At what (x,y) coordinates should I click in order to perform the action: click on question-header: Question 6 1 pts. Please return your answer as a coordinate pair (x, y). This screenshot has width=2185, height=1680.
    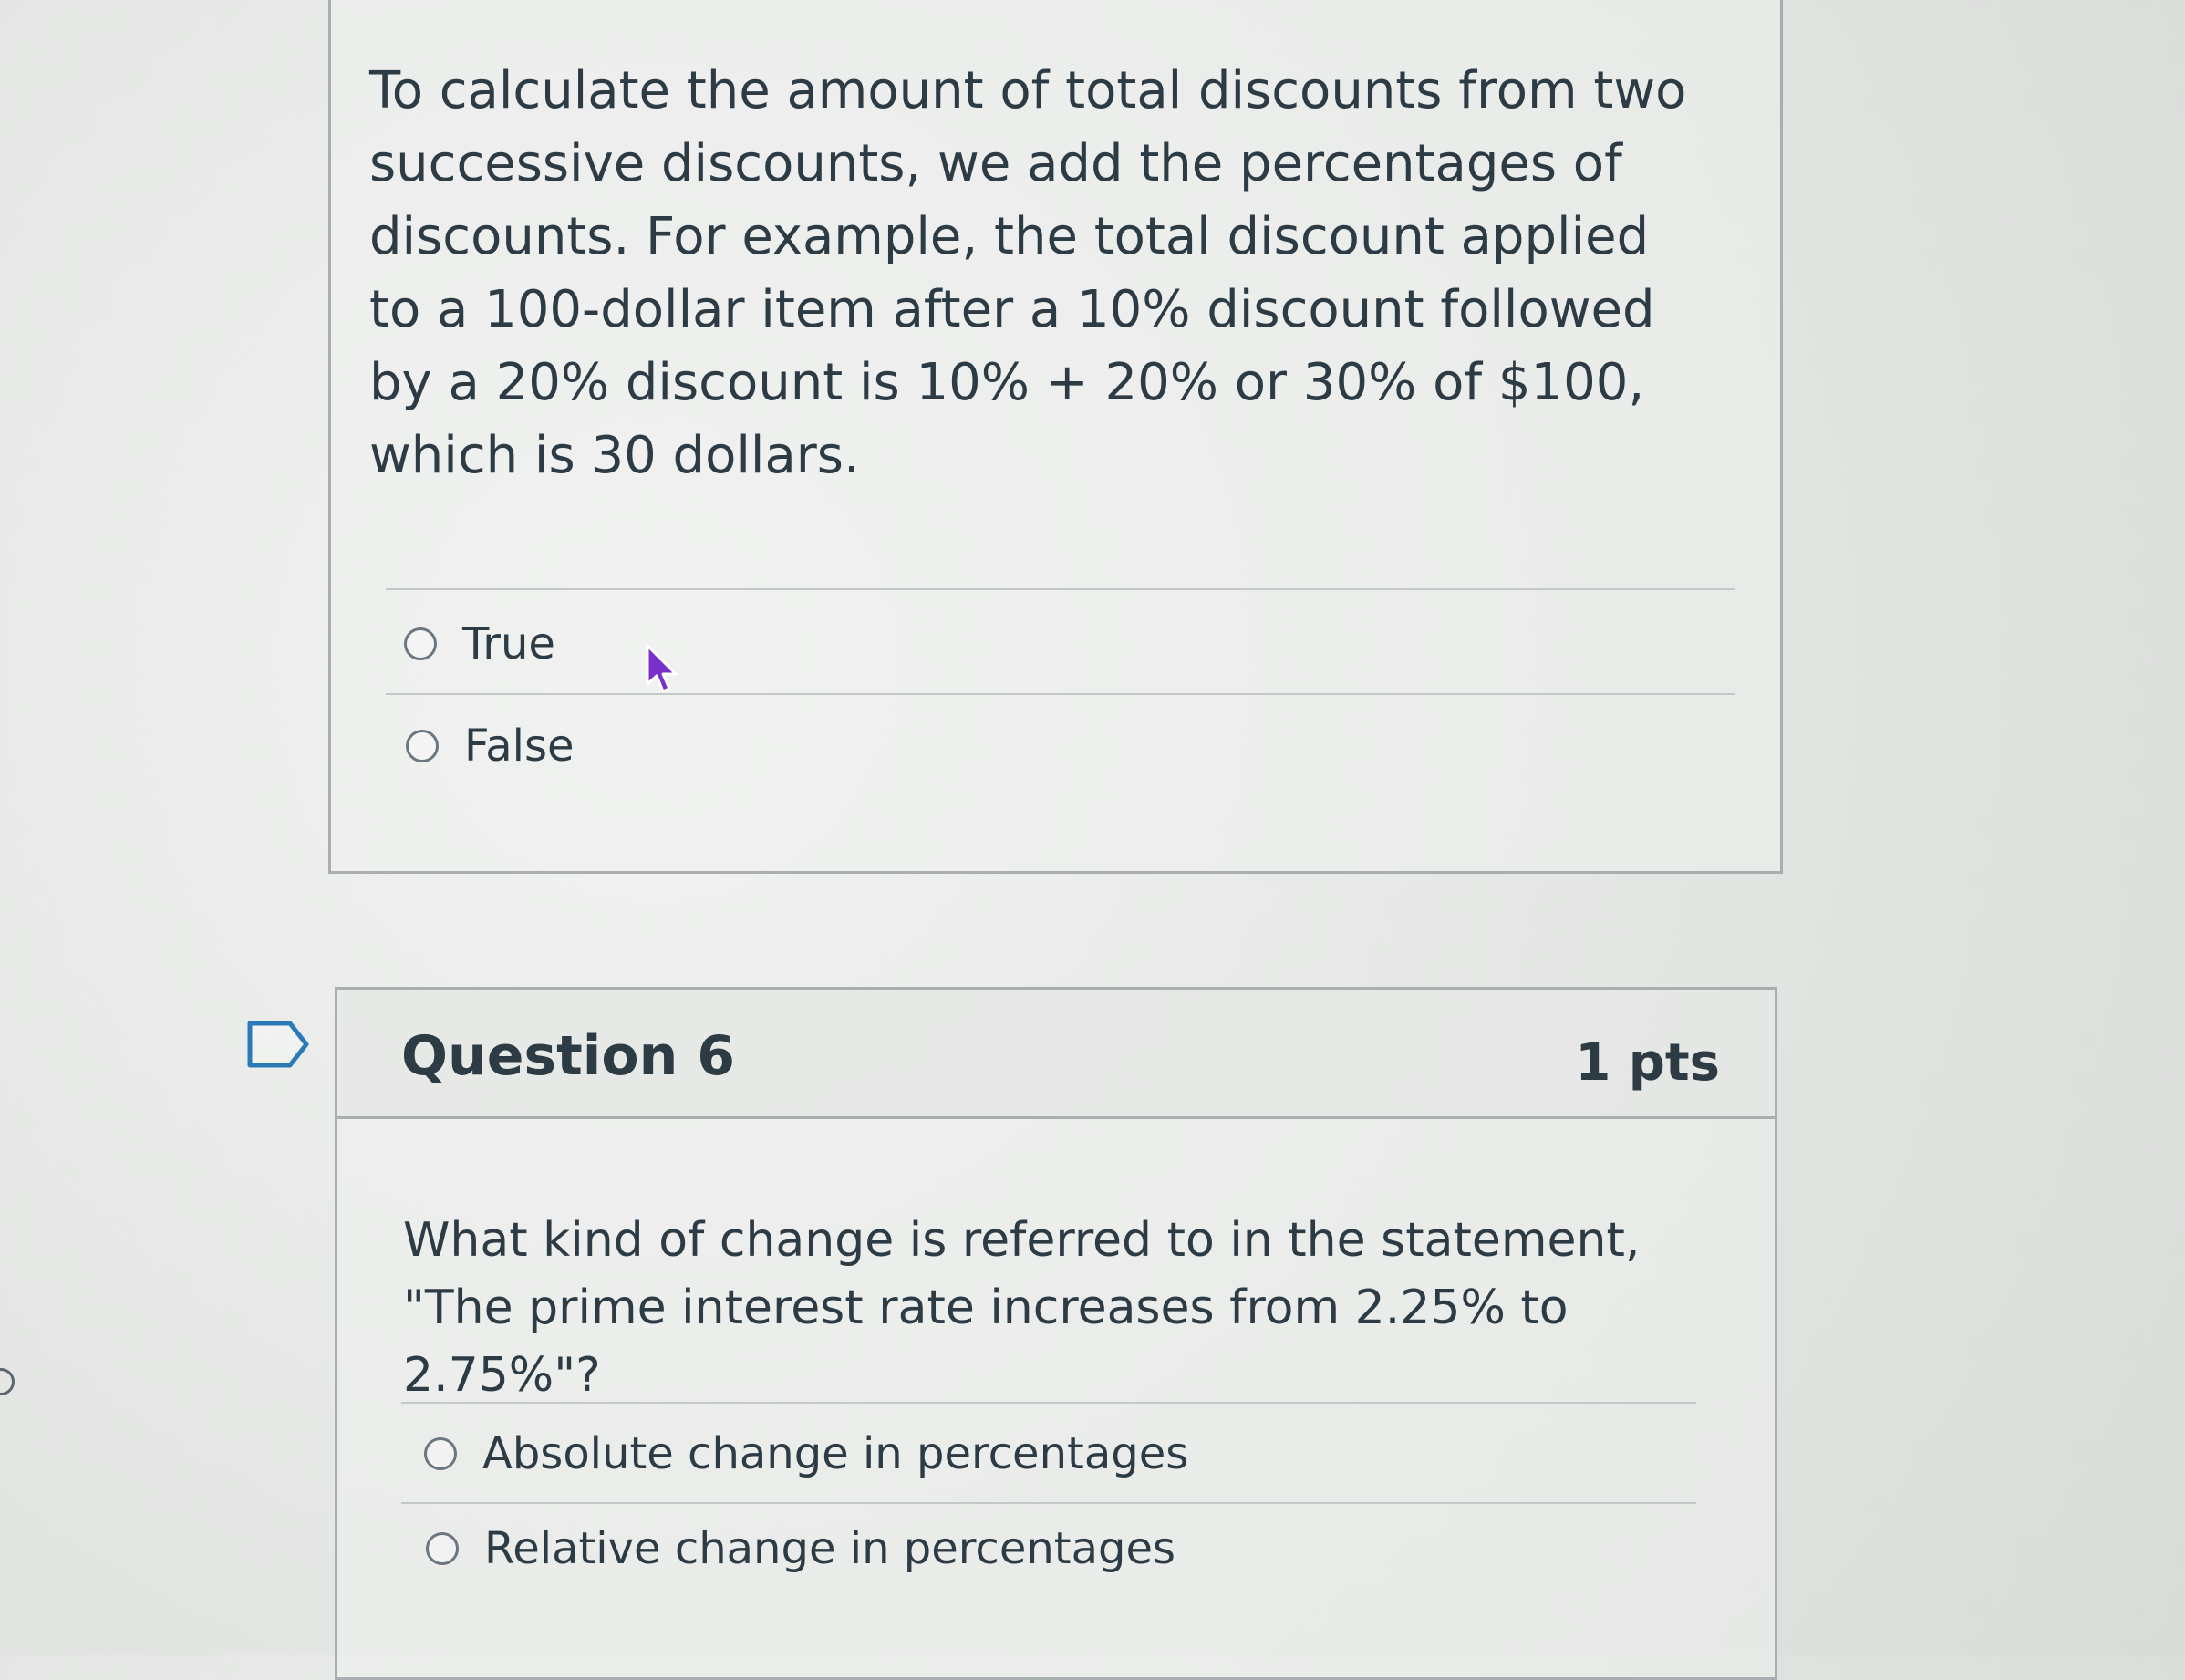
    Looking at the image, I should click on (1056, 1054).